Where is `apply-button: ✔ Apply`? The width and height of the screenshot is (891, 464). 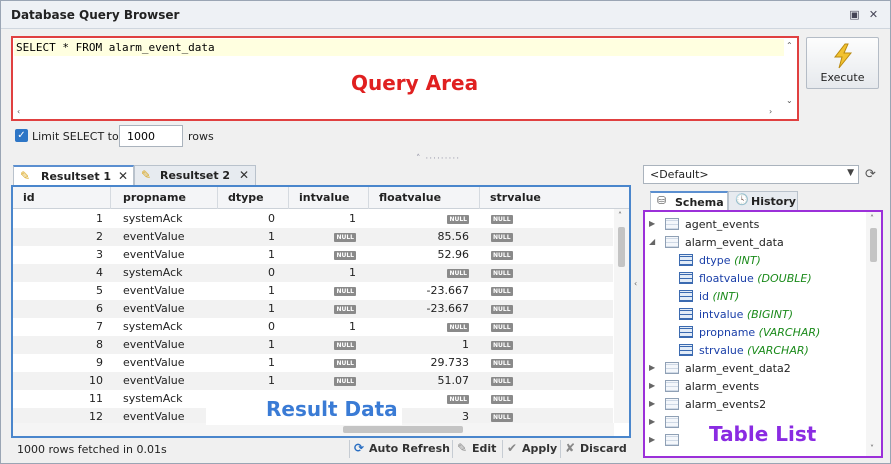 apply-button: ✔ Apply is located at coordinates (531, 449).